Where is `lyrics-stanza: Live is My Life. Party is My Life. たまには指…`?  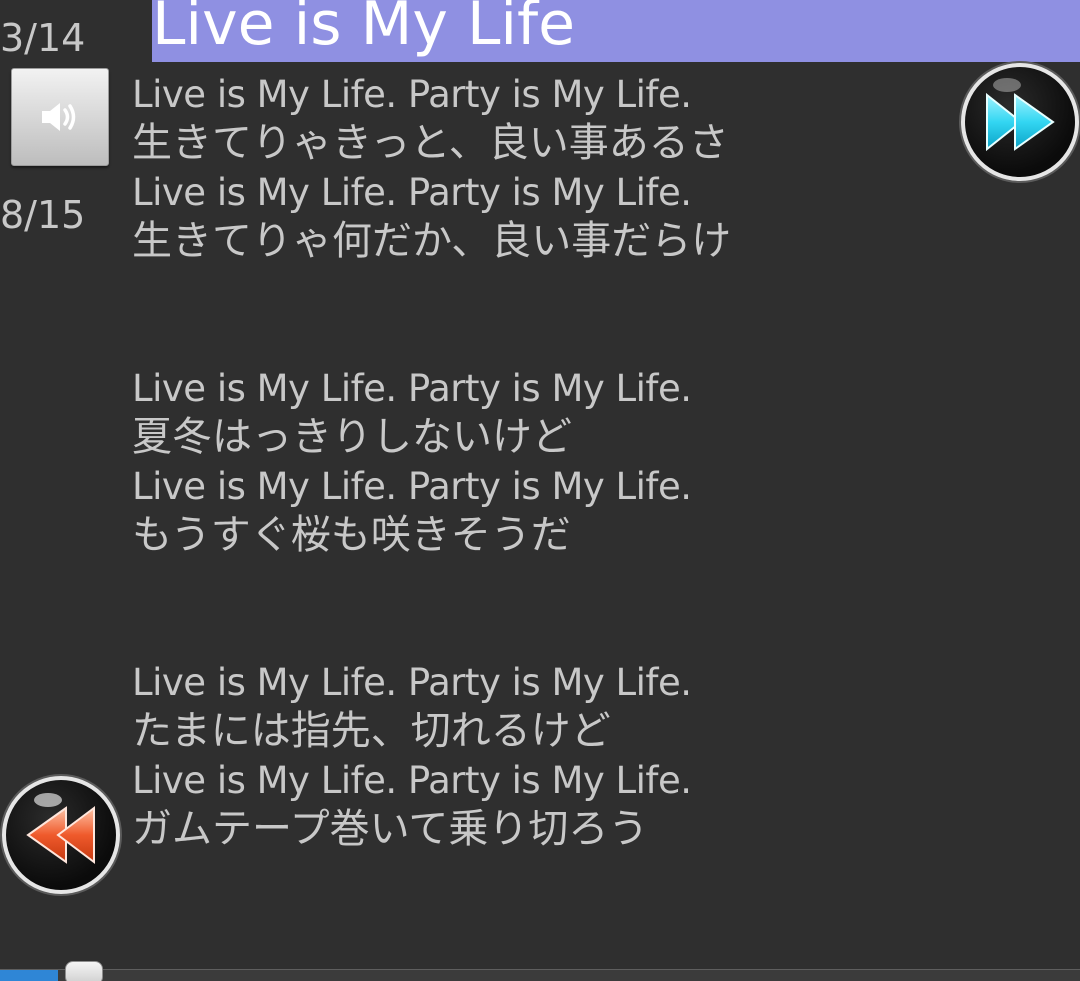
lyrics-stanza: Live is My Life. Party is My Life. たまには指… is located at coordinates (532, 756).